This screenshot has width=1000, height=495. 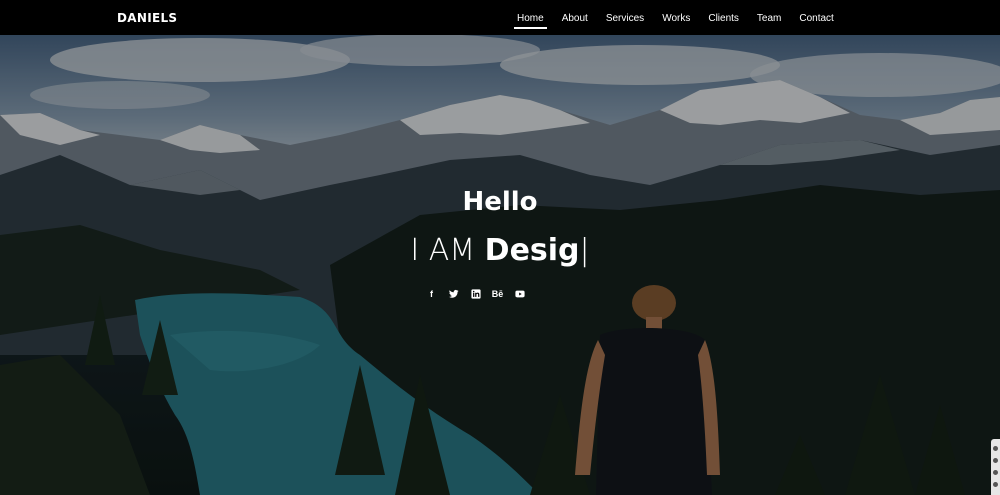 What do you see at coordinates (816, 17) in the screenshot?
I see `nav-item-contact: Contact` at bounding box center [816, 17].